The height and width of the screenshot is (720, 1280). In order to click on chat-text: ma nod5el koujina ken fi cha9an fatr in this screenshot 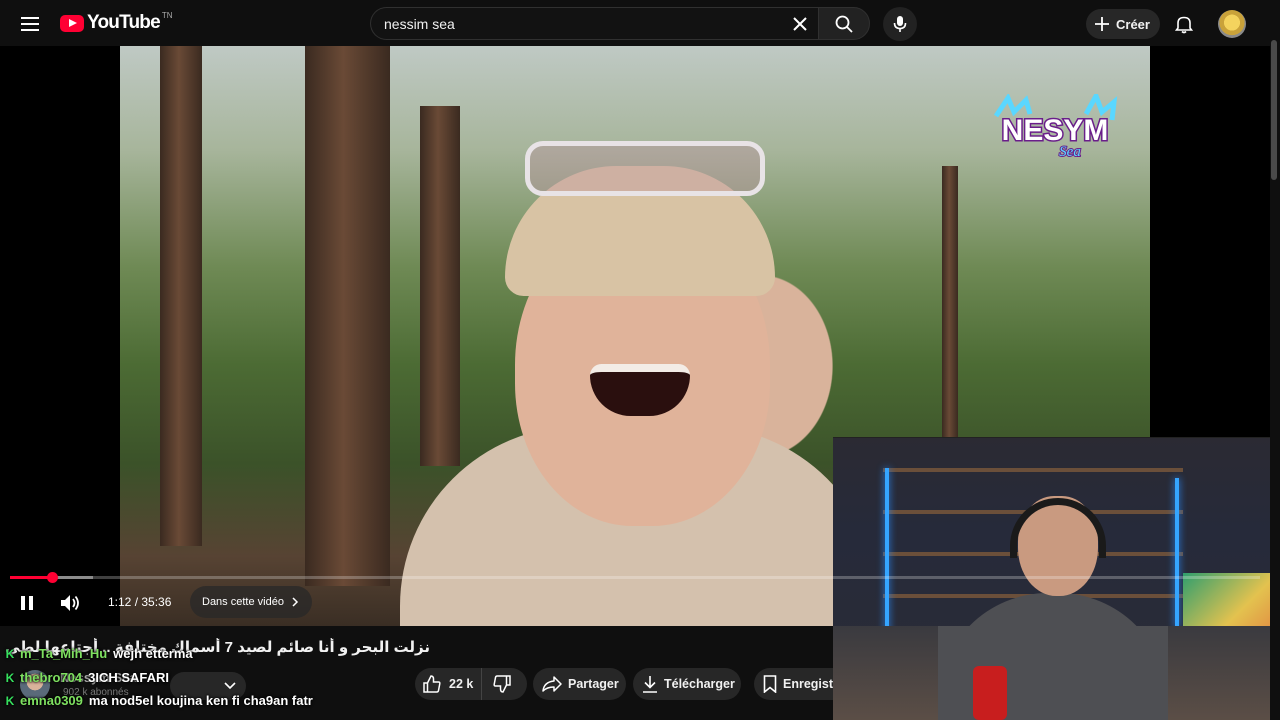, I will do `click(200, 700)`.